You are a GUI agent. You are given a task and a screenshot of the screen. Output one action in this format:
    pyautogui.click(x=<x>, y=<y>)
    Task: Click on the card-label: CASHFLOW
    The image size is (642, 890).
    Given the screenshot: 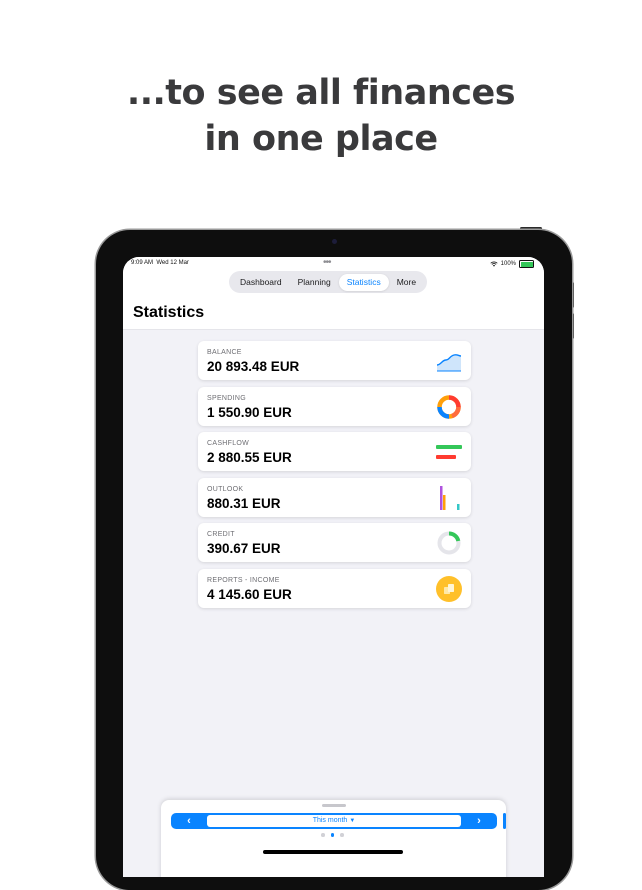 What is the action you would take?
    pyautogui.click(x=228, y=444)
    